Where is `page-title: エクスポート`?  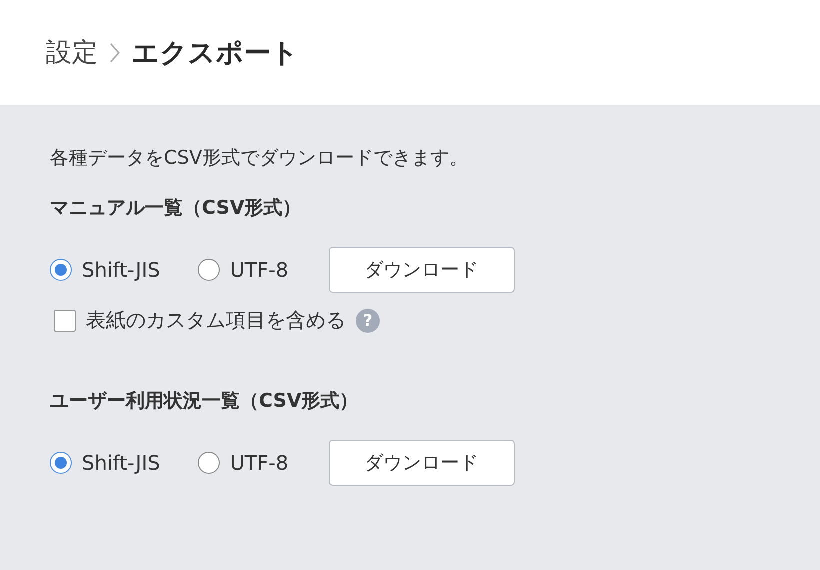 page-title: エクスポート is located at coordinates (215, 53).